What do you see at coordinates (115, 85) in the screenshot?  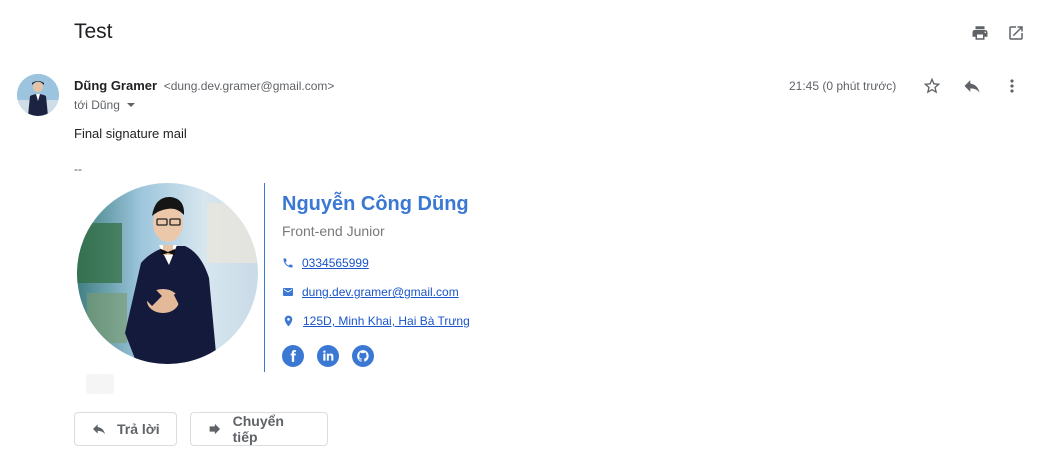 I see `sender-name: Dũng Gramer` at bounding box center [115, 85].